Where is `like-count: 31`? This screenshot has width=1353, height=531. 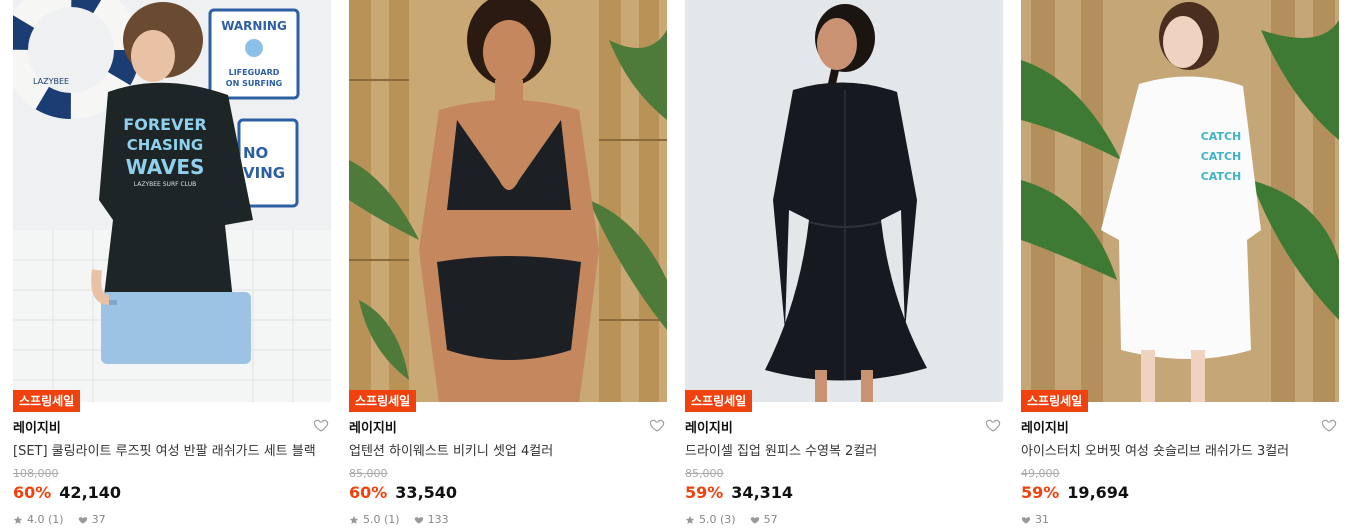 like-count: 31 is located at coordinates (1042, 519).